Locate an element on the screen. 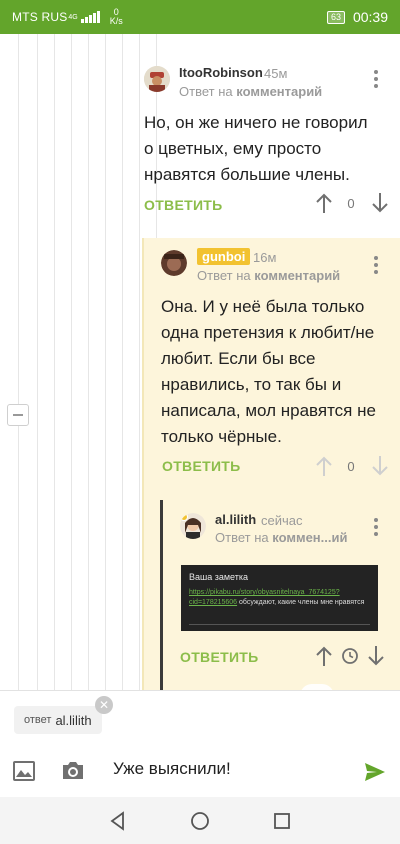 This screenshot has height=844, width=400. vote-controls is located at coordinates (350, 656).